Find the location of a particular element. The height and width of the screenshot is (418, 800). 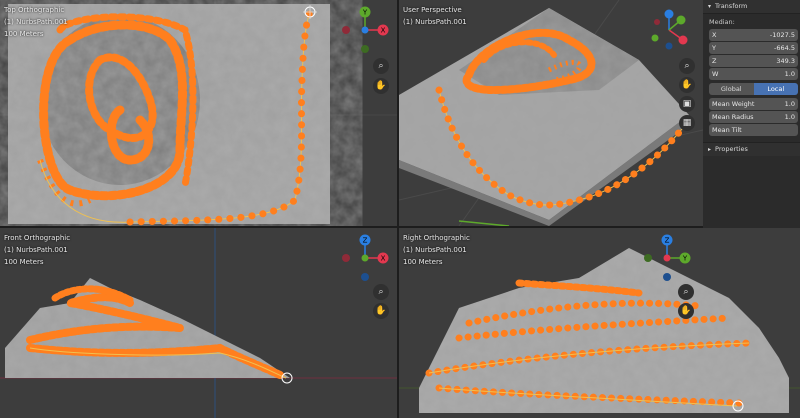

camera-icon: ▣ is located at coordinates (687, 104).